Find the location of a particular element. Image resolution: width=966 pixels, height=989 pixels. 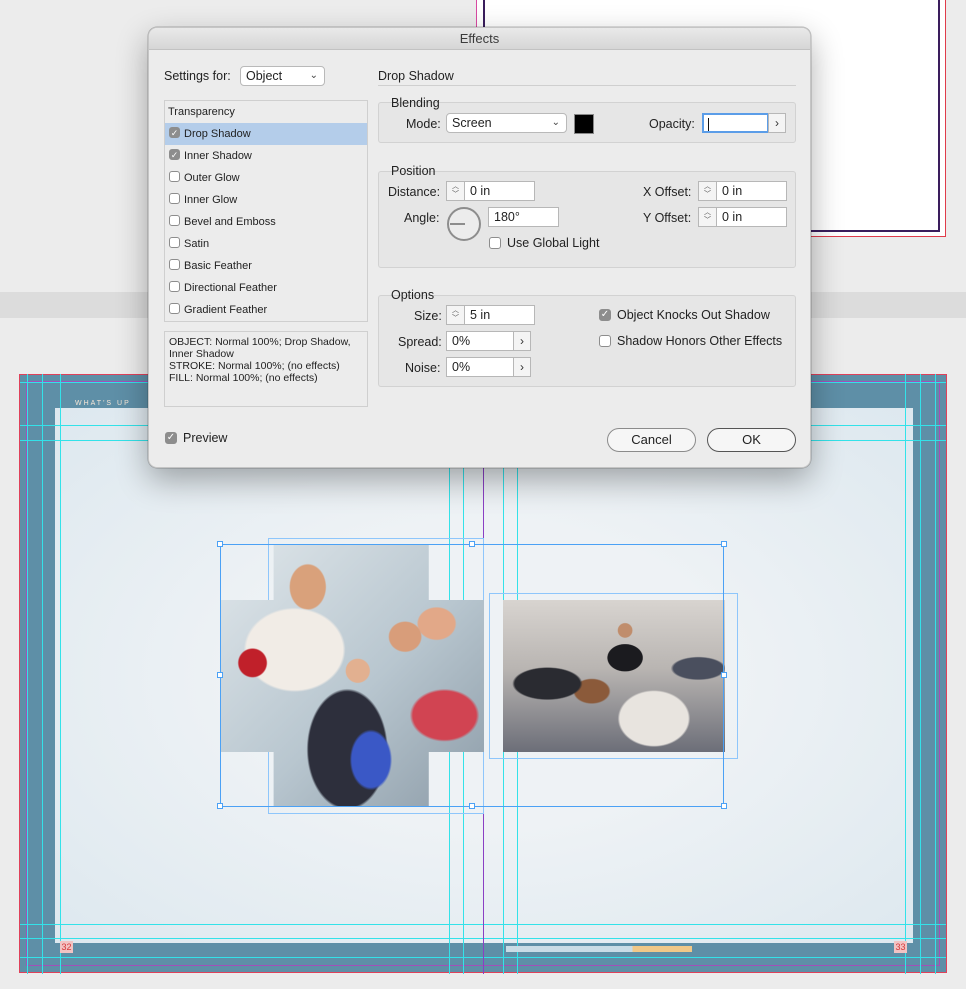

spread-label: Spread: is located at coordinates (420, 342).